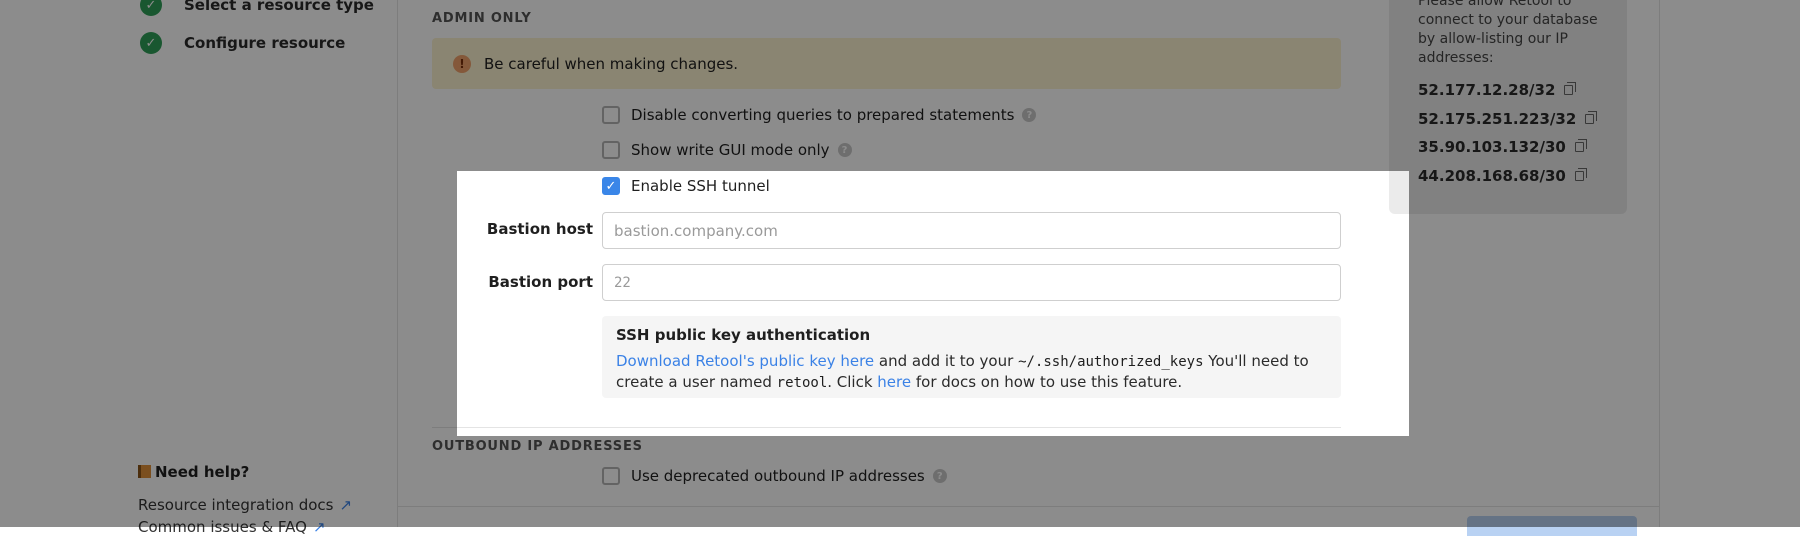 This screenshot has width=1800, height=536. Describe the element at coordinates (894, 382) in the screenshot. I see `docs-link: here` at that location.